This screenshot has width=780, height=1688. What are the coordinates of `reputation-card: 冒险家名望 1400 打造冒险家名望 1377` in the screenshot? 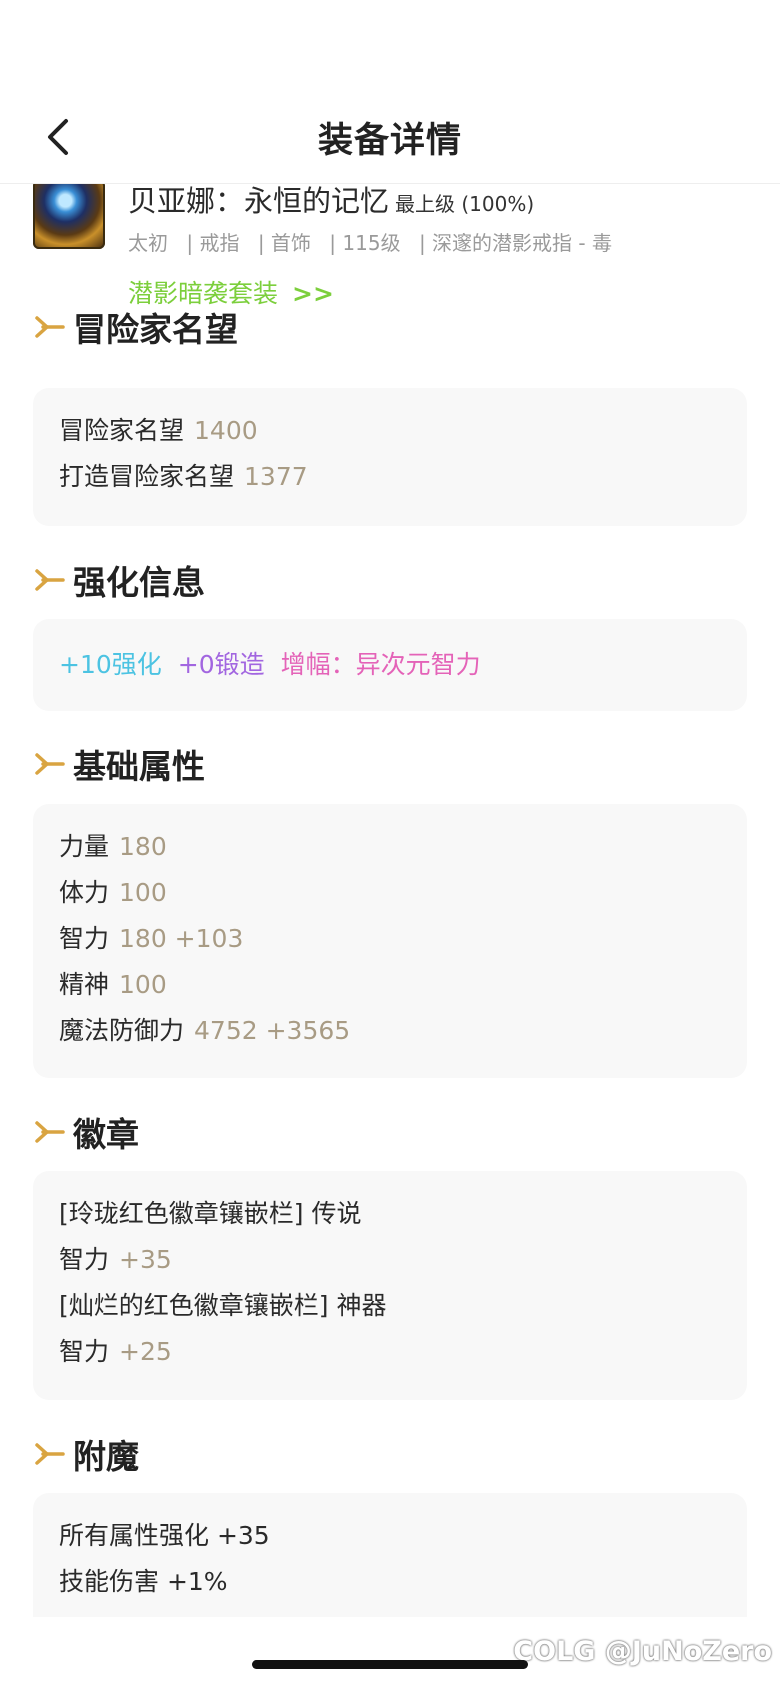 It's located at (390, 457).